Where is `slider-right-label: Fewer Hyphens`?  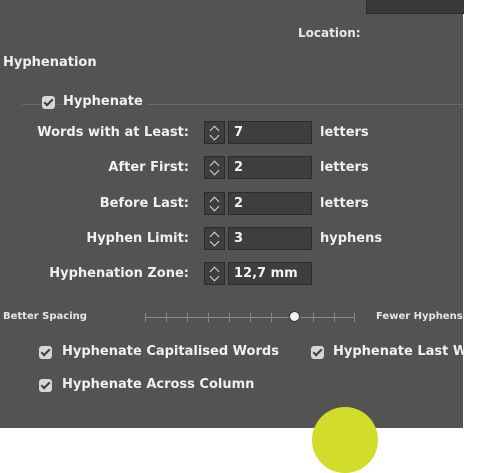 slider-right-label: Fewer Hyphens is located at coordinates (419, 316).